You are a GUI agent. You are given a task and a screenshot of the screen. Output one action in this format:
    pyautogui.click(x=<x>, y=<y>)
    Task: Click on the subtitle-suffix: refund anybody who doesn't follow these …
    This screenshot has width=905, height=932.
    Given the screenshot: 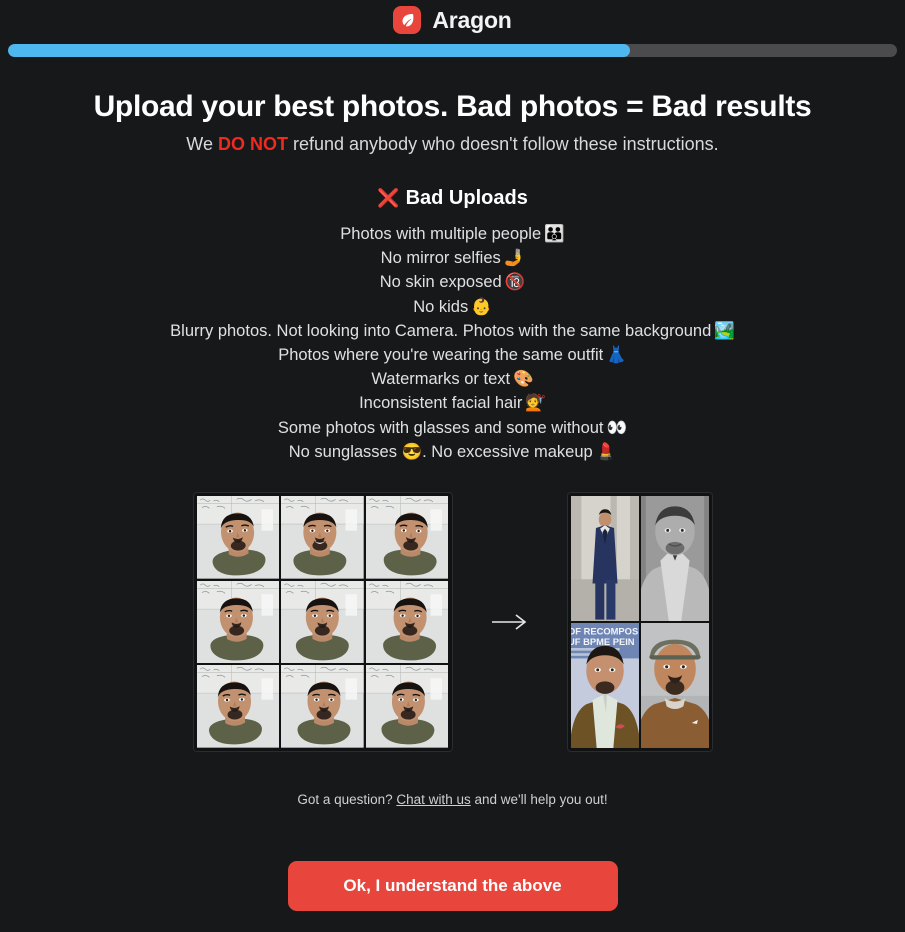 What is the action you would take?
    pyautogui.click(x=503, y=144)
    